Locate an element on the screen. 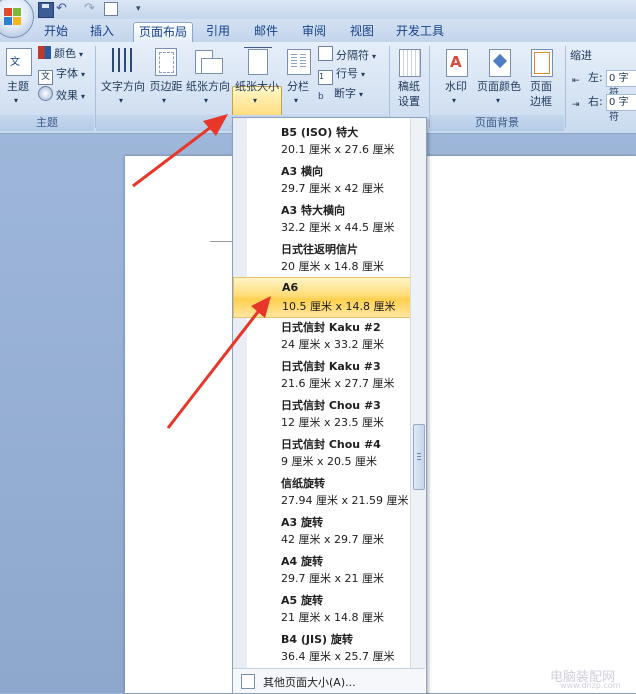 The height and width of the screenshot is (694, 636). breaks-icon is located at coordinates (325, 53).